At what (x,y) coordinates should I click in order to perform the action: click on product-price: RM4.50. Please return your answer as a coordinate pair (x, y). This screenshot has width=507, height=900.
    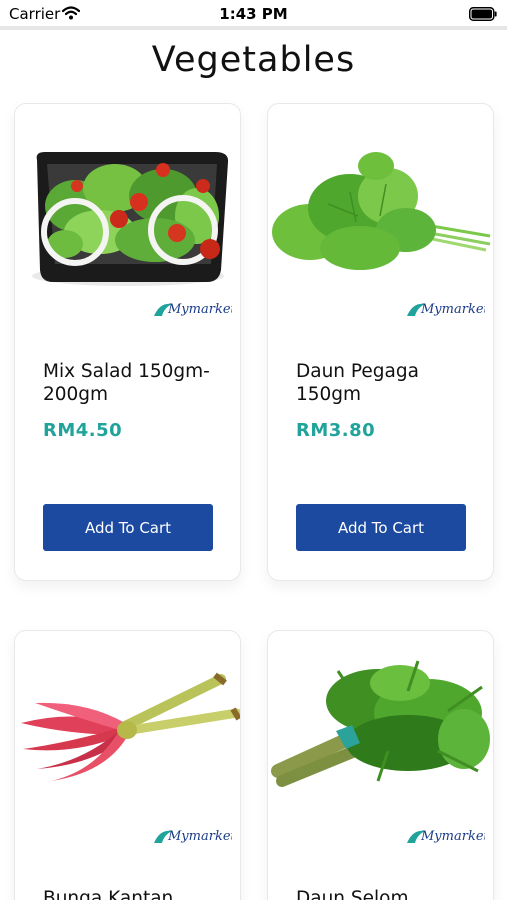
    Looking at the image, I should click on (83, 430).